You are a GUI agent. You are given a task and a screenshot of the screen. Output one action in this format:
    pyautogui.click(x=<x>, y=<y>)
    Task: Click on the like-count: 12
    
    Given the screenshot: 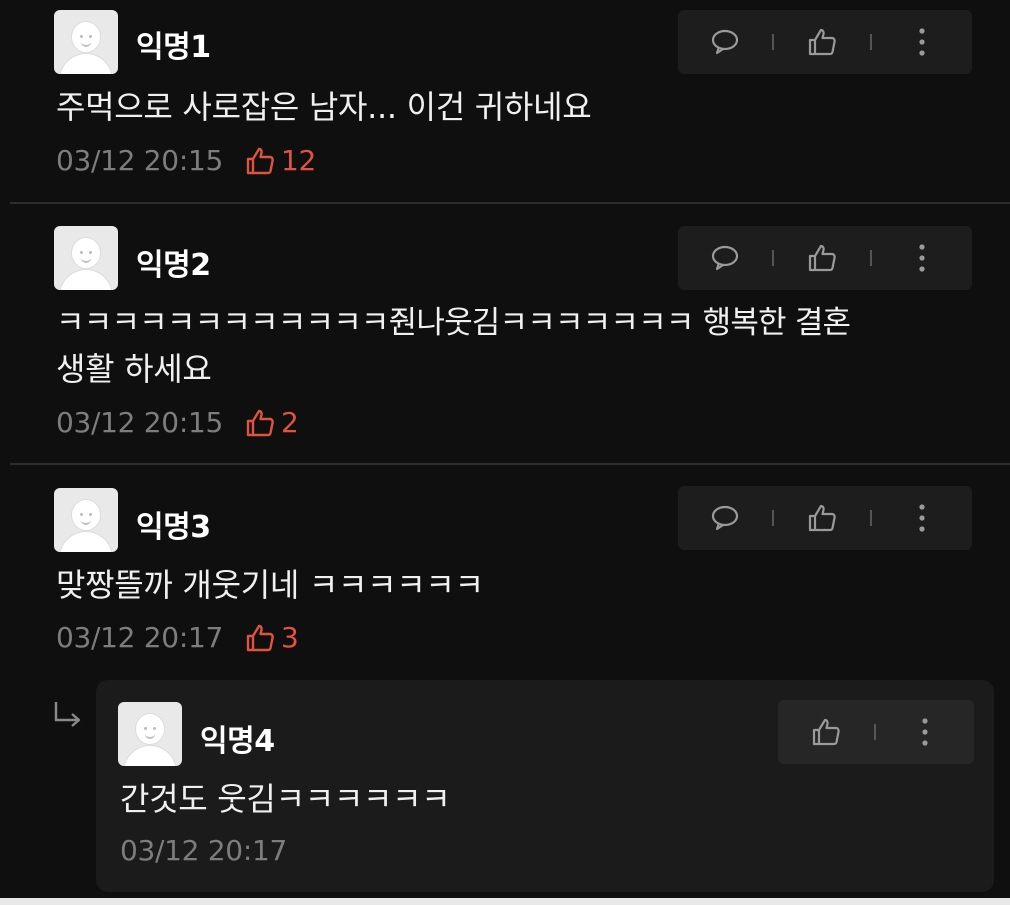 What is the action you would take?
    pyautogui.click(x=298, y=160)
    